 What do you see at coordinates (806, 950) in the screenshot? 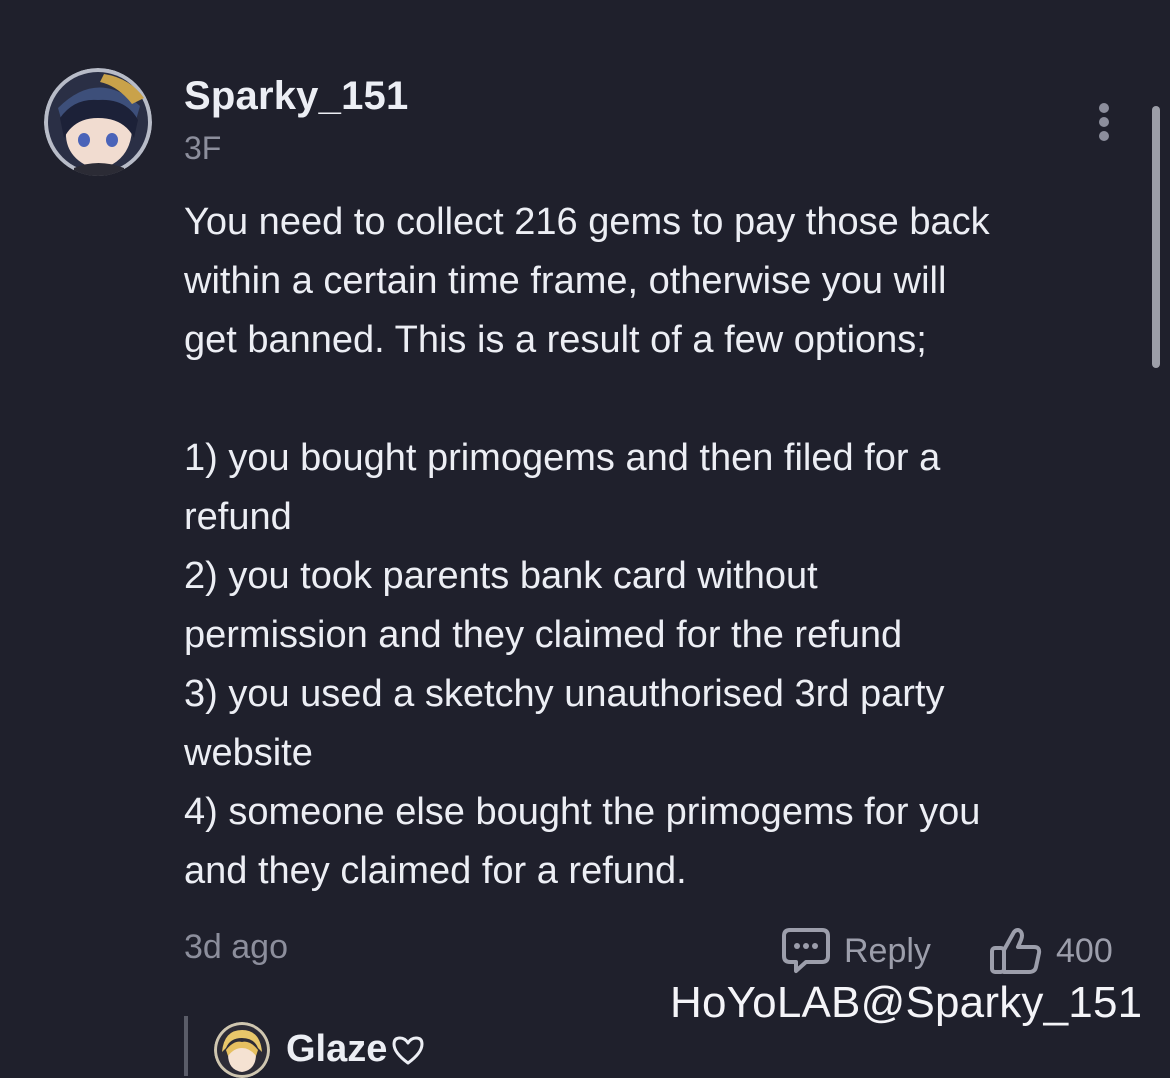
I see `chat-bubble-icon` at bounding box center [806, 950].